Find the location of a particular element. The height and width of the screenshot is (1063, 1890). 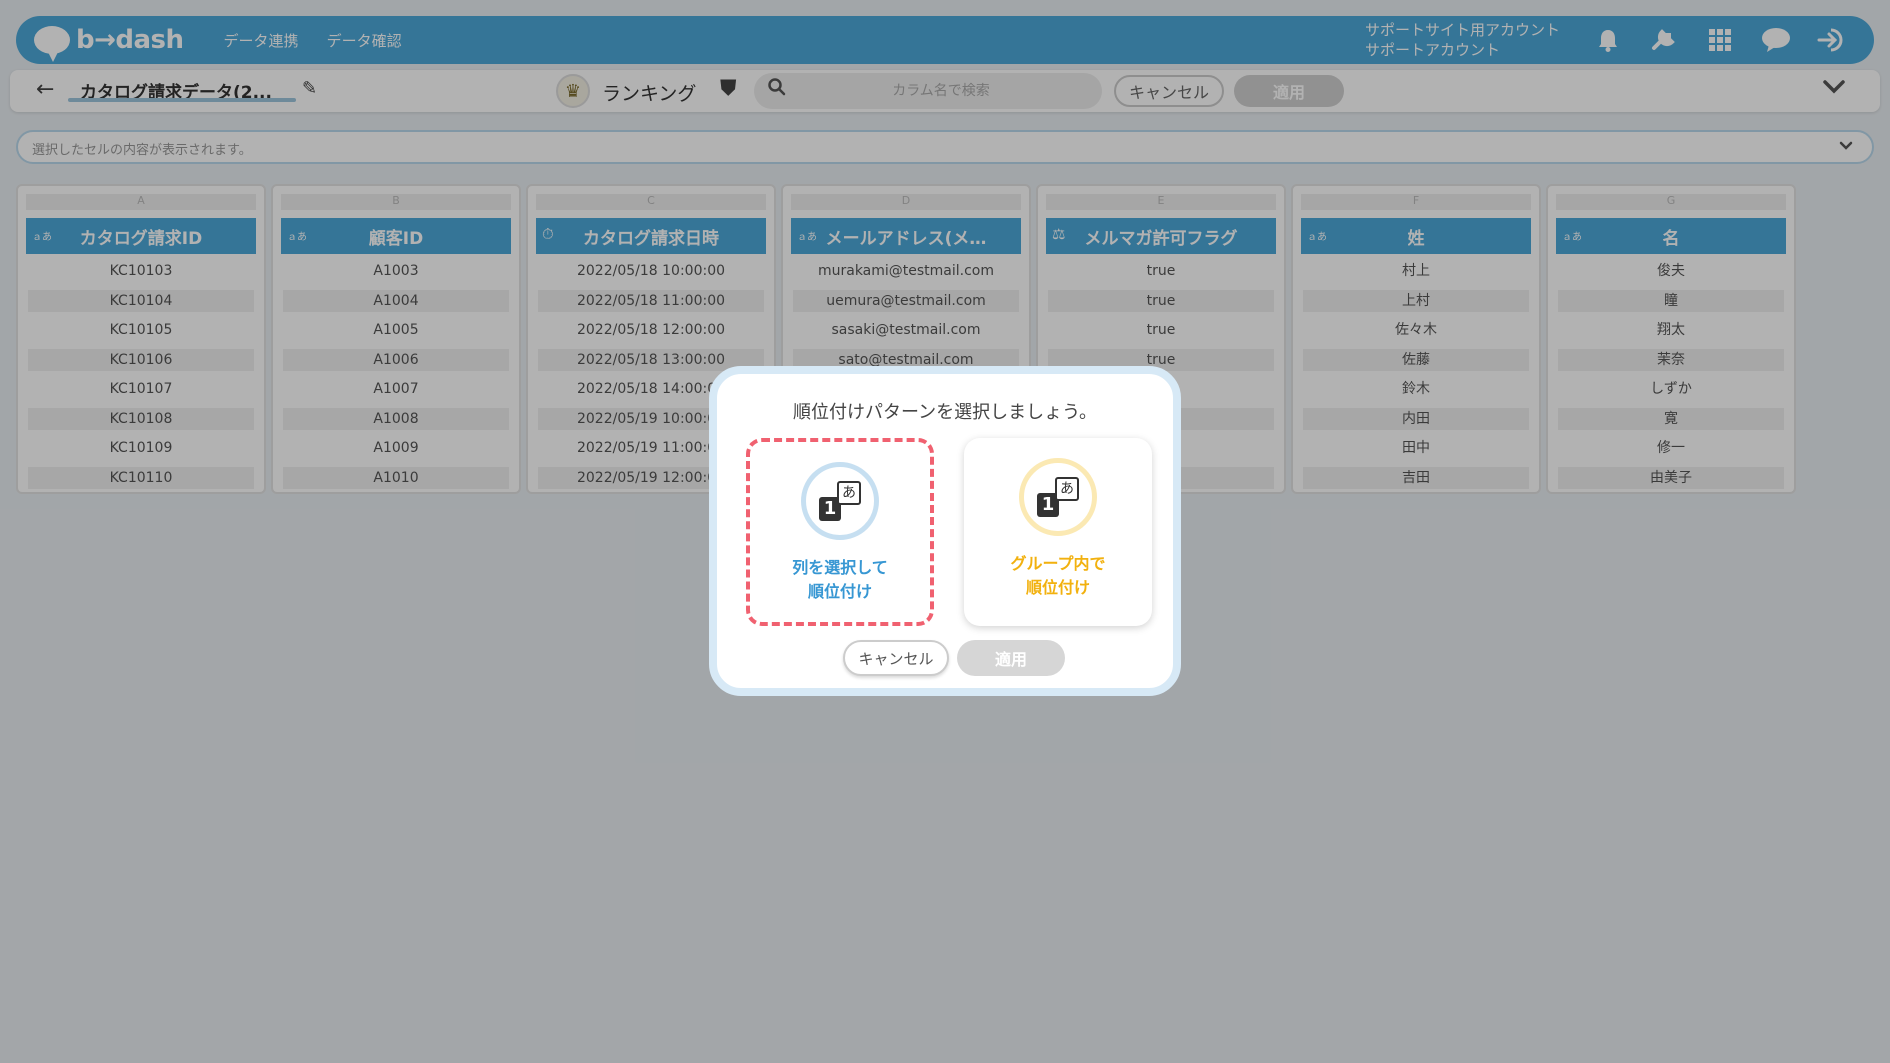

dialog-cancel-button: キャンセル is located at coordinates (896, 658).